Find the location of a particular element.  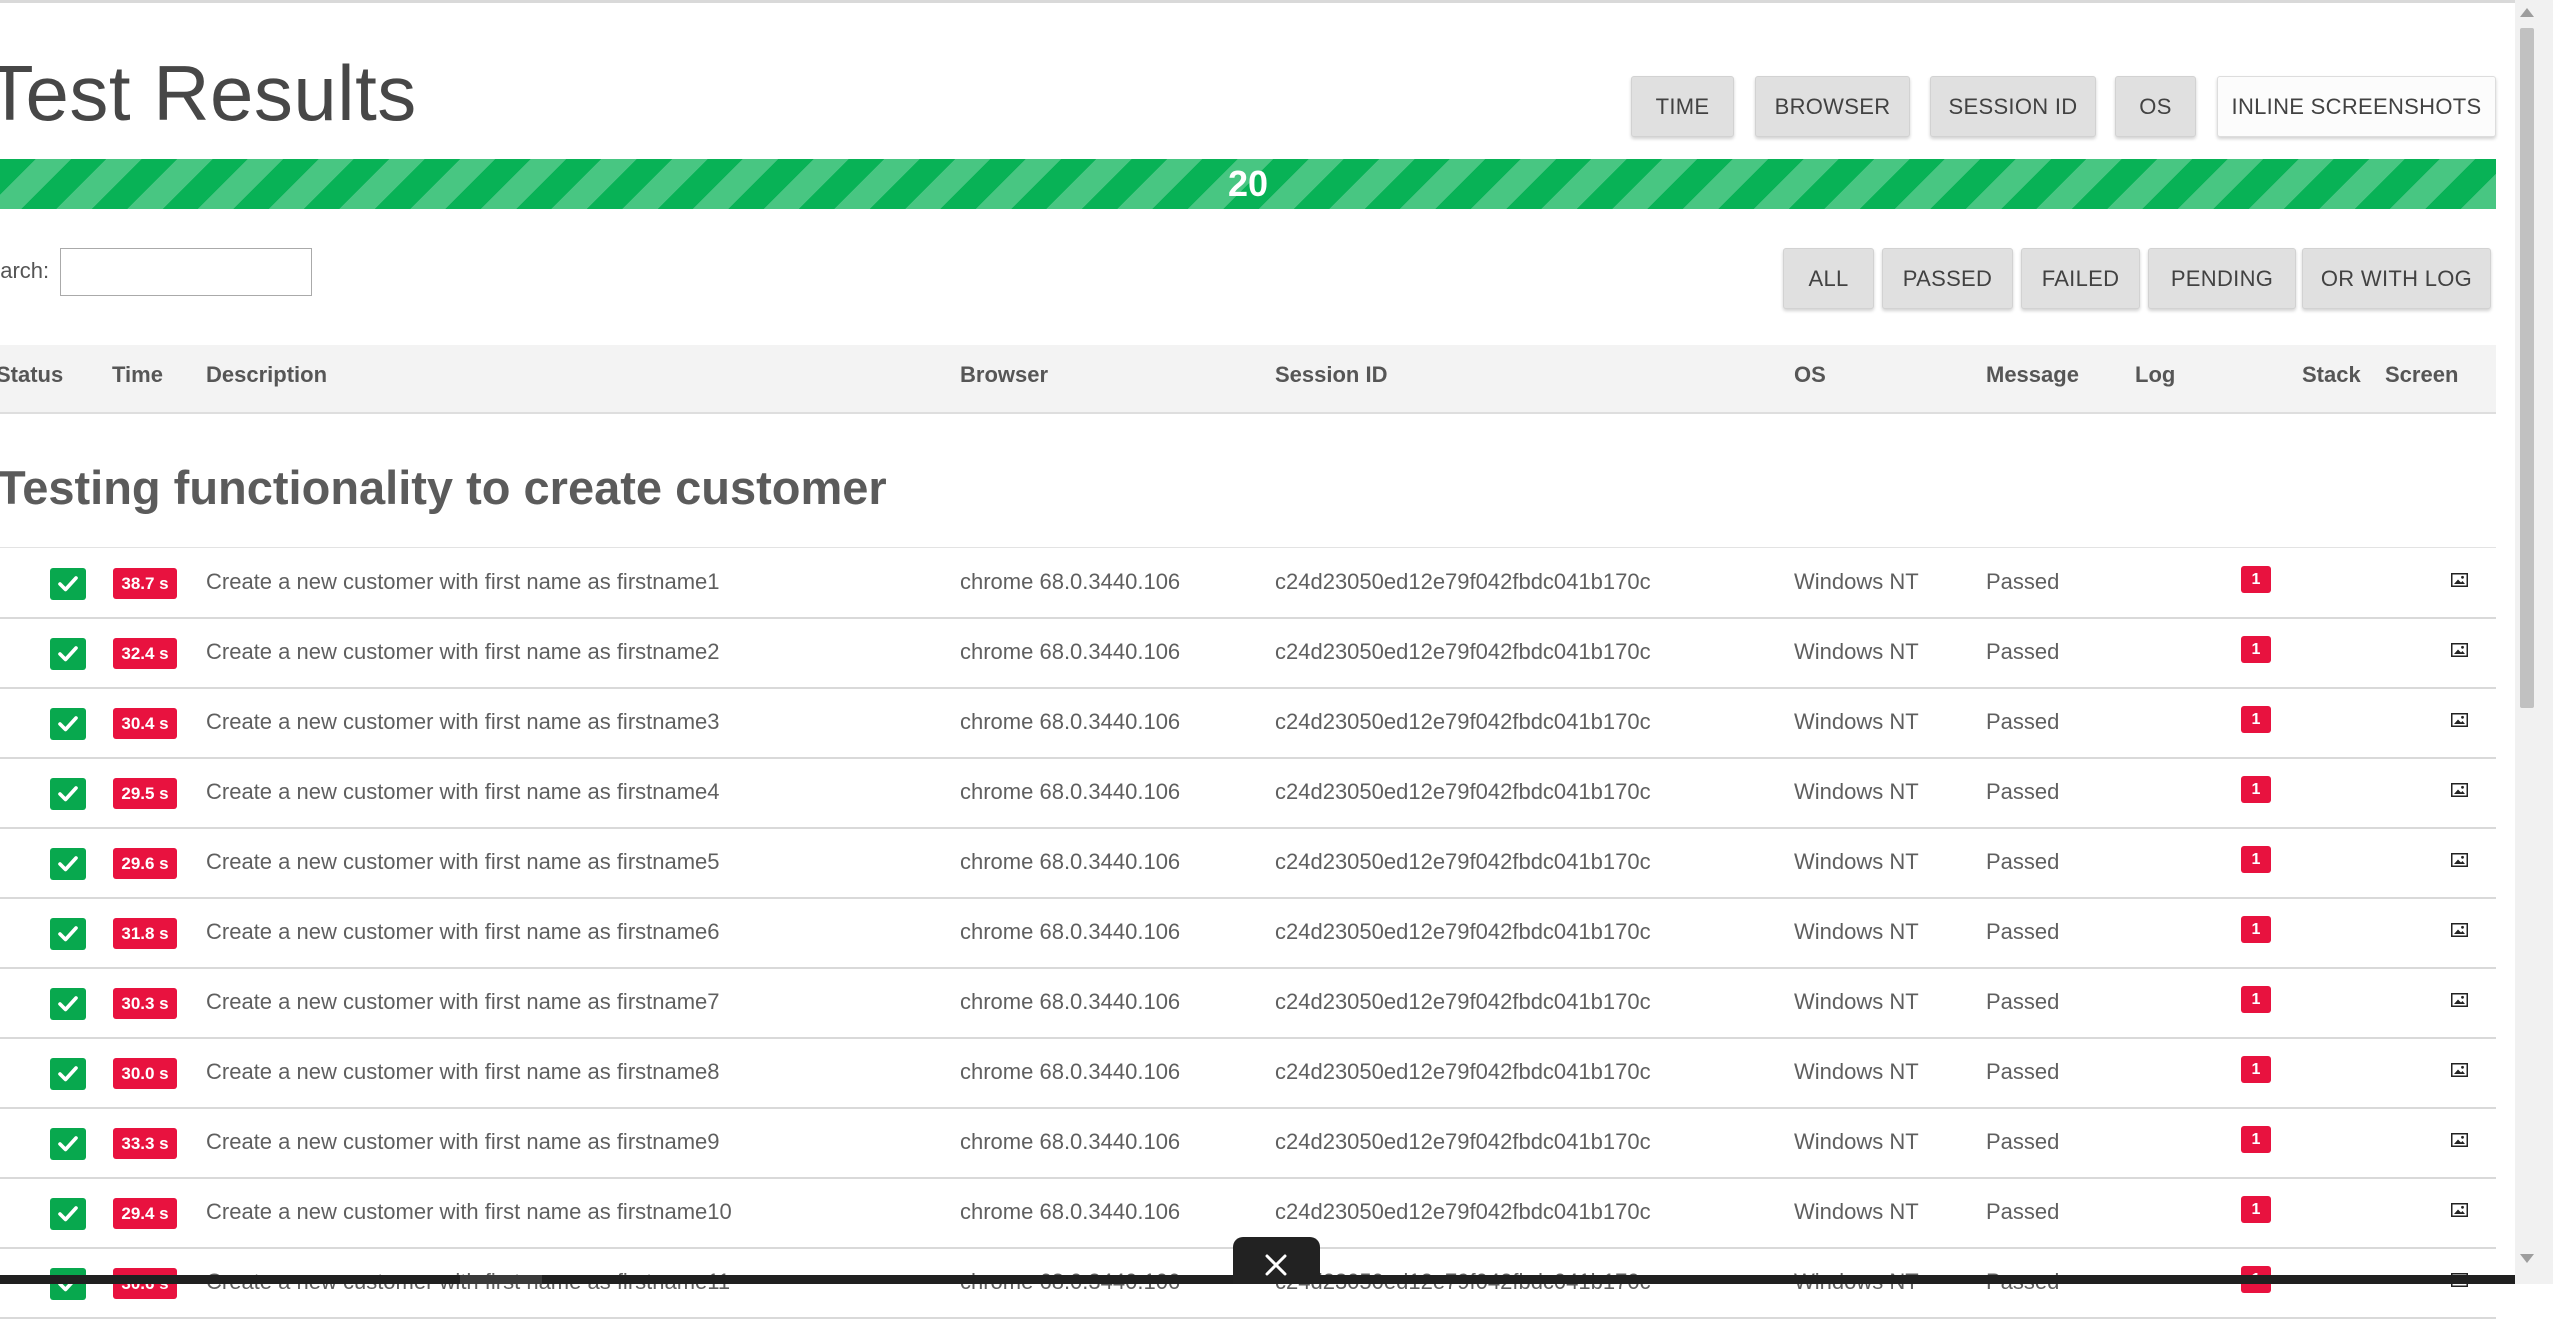

filter-or-with-log-button: OR WITH LOG is located at coordinates (2396, 278).